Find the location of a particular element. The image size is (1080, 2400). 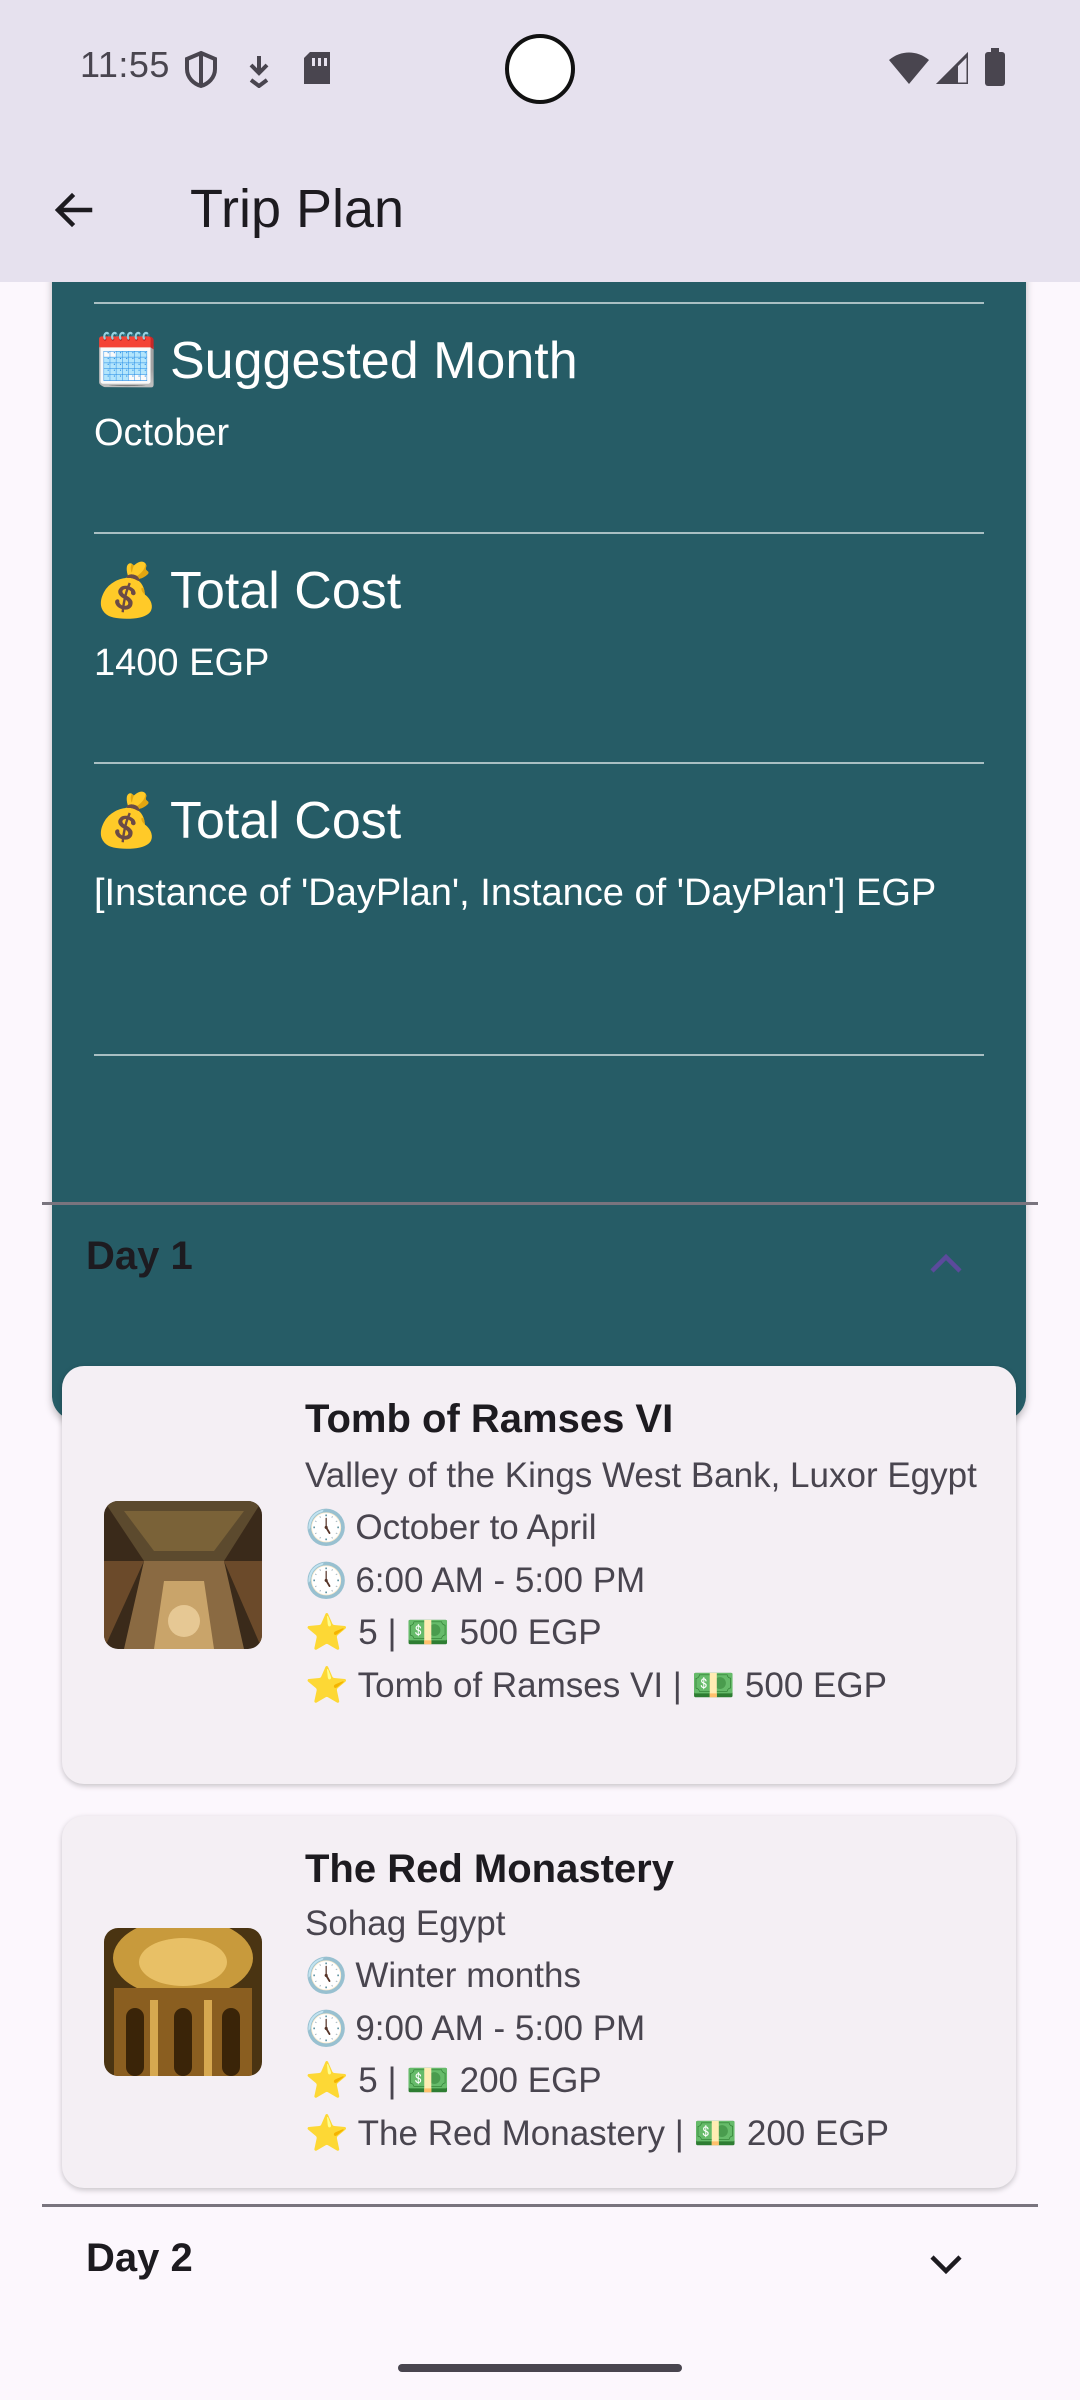

status-bar: 11:55 is located at coordinates (540, 70).